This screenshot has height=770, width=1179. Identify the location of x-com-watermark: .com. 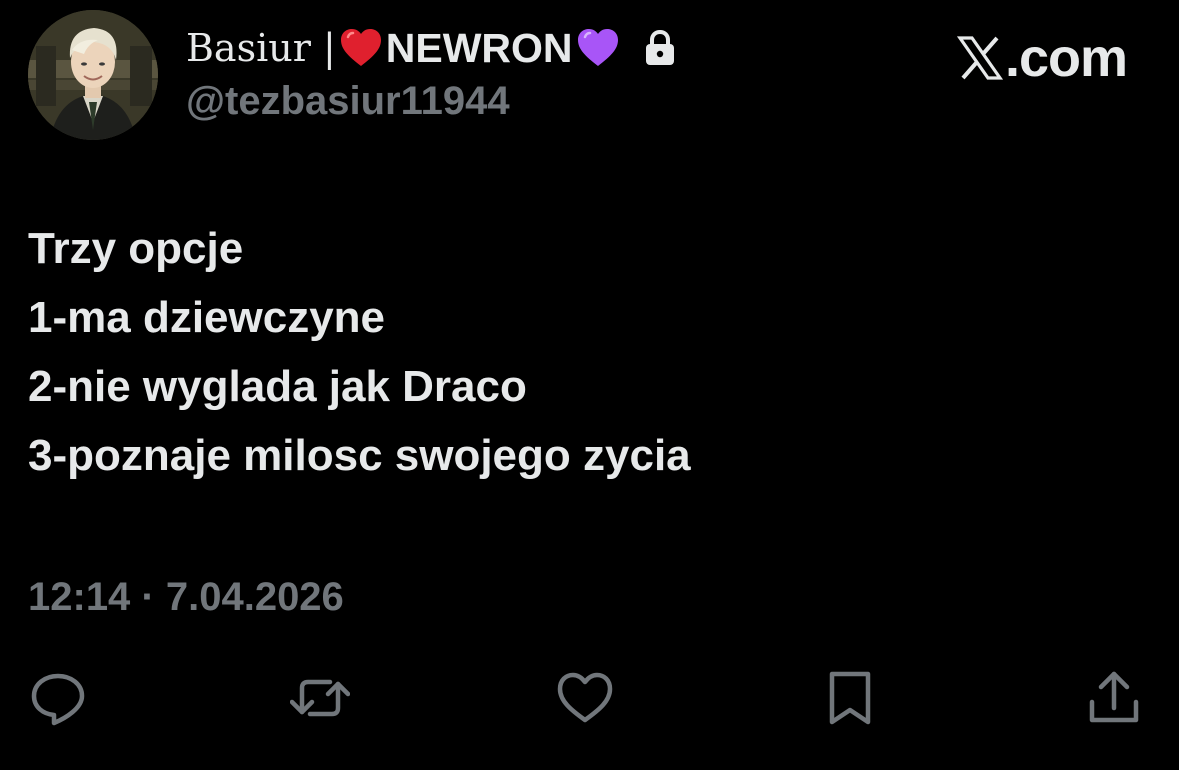
(1042, 58).